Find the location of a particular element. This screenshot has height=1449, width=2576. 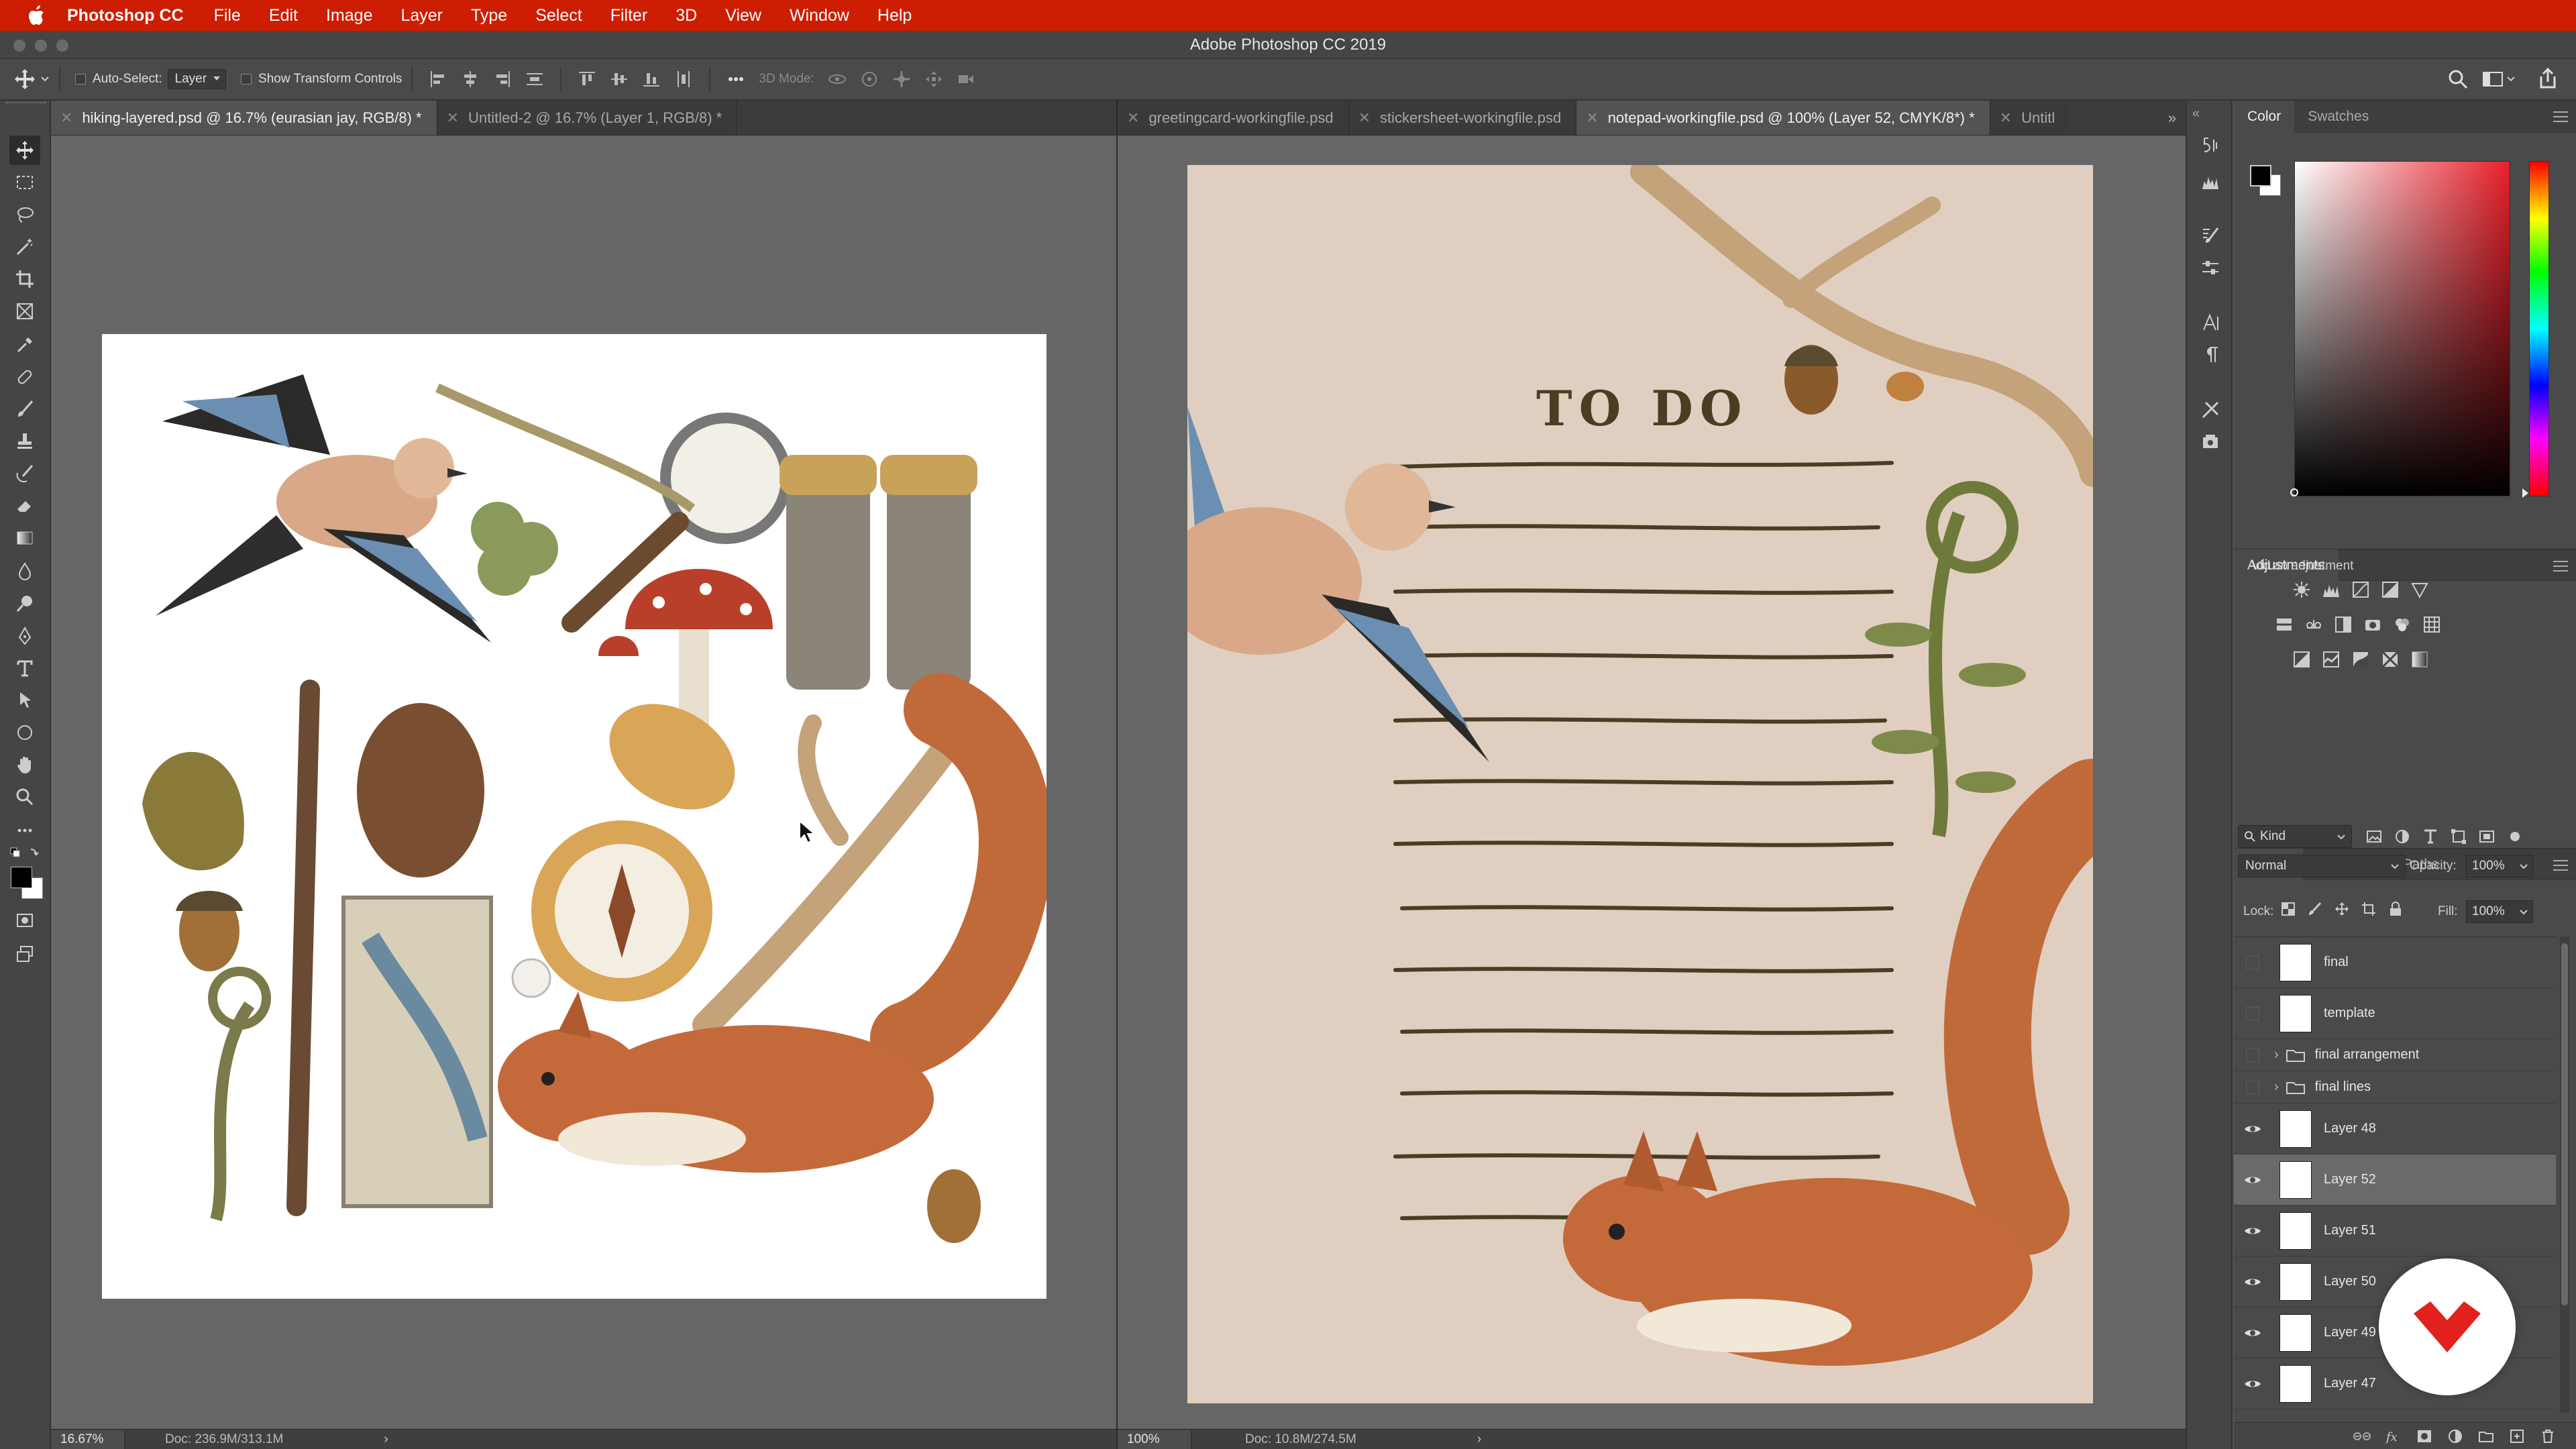

histogram-panel-icon is located at coordinates (2210, 182).